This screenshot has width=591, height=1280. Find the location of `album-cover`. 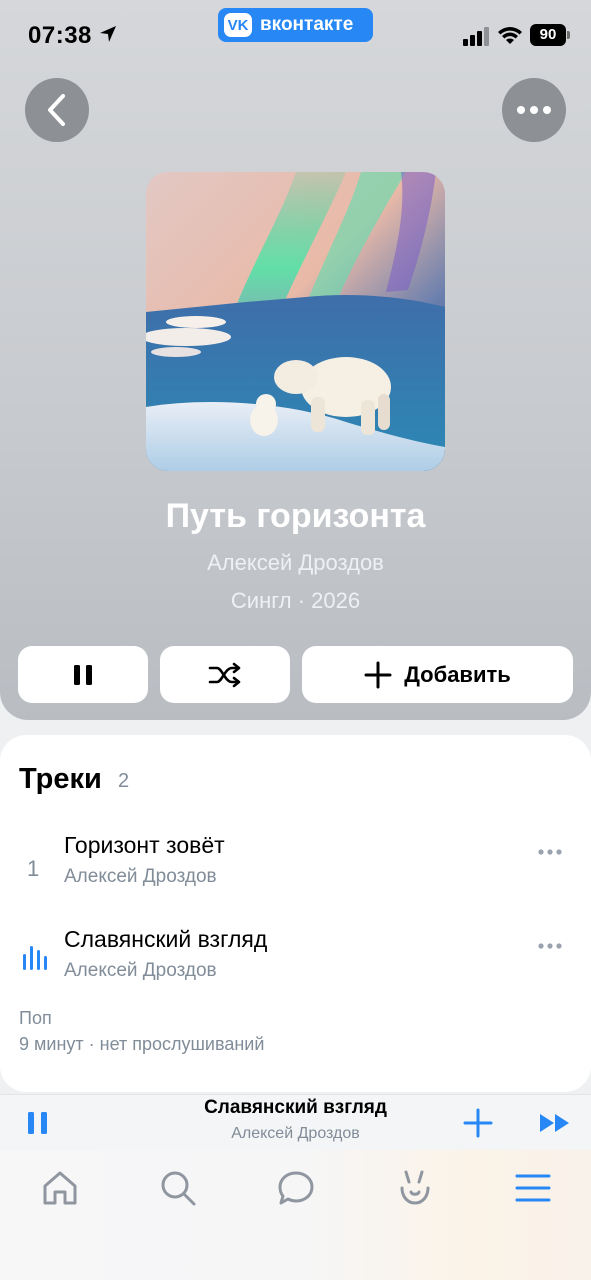

album-cover is located at coordinates (295, 321).